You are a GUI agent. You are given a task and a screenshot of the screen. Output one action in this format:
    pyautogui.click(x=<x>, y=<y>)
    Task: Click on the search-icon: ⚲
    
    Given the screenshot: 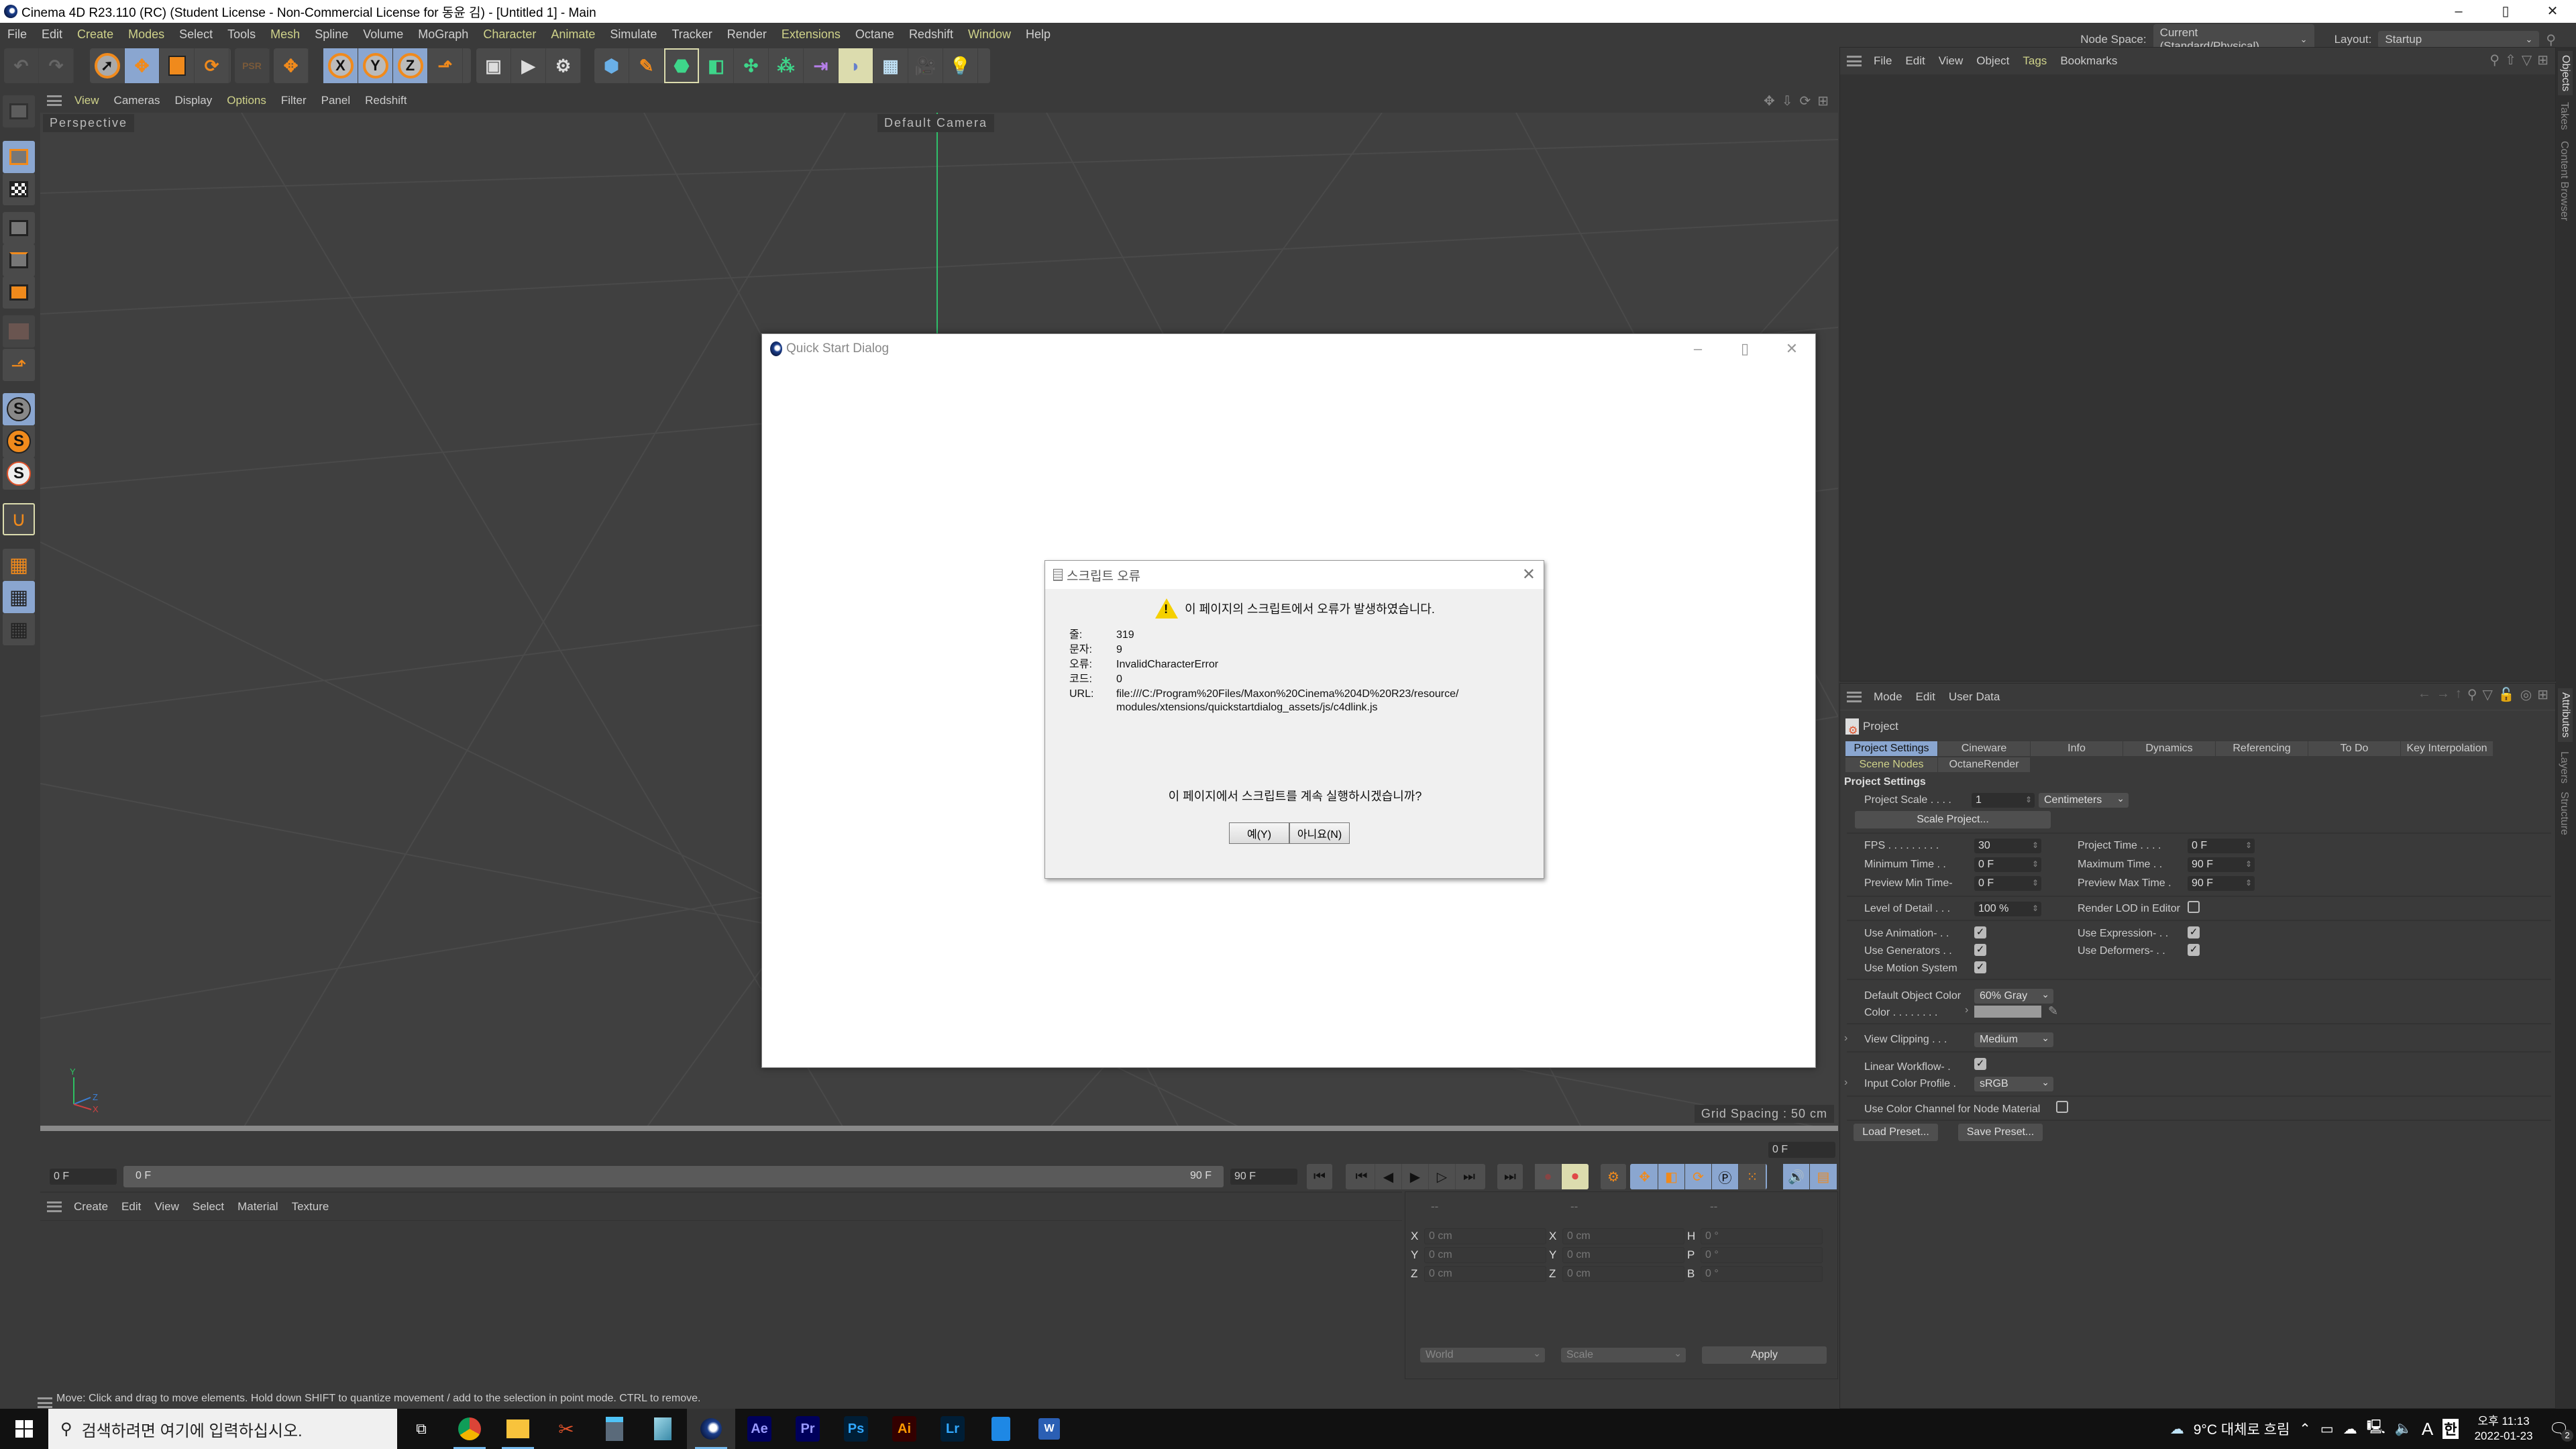 What is the action you would take?
    pyautogui.click(x=2494, y=60)
    